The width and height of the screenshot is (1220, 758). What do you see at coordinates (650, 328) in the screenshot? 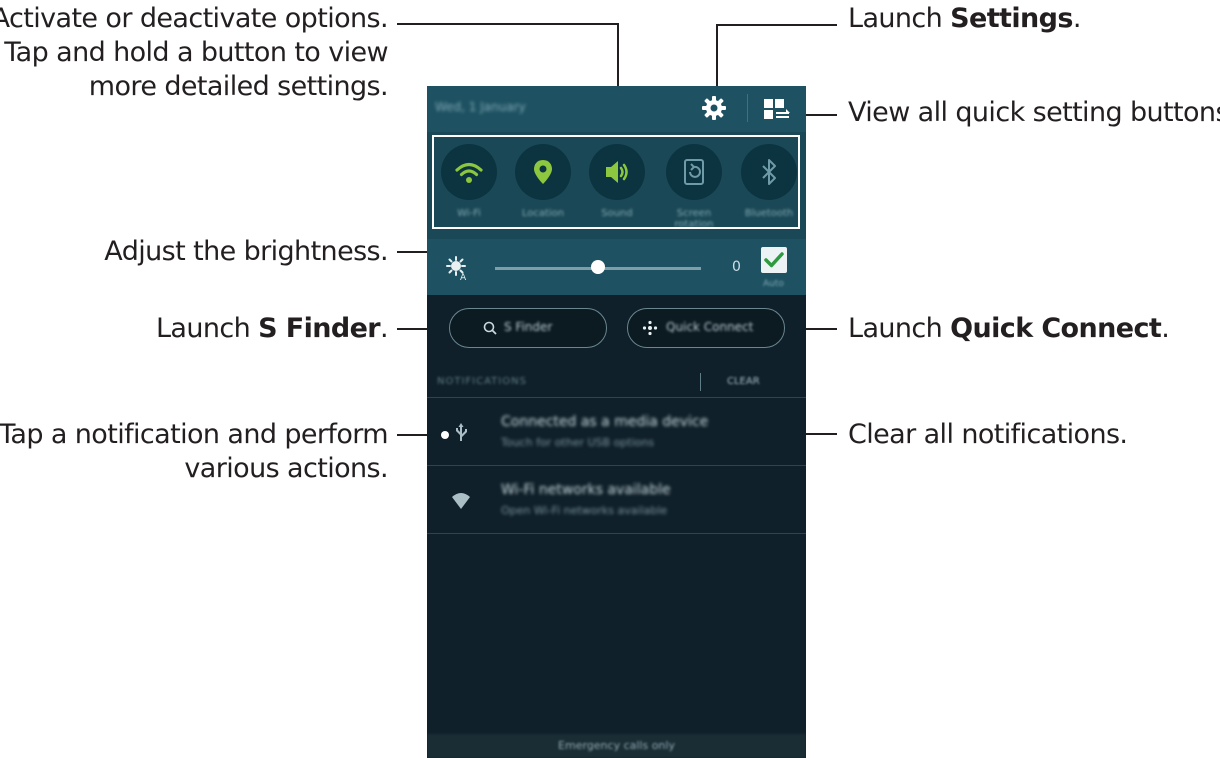
I see `quick-connect-icon` at bounding box center [650, 328].